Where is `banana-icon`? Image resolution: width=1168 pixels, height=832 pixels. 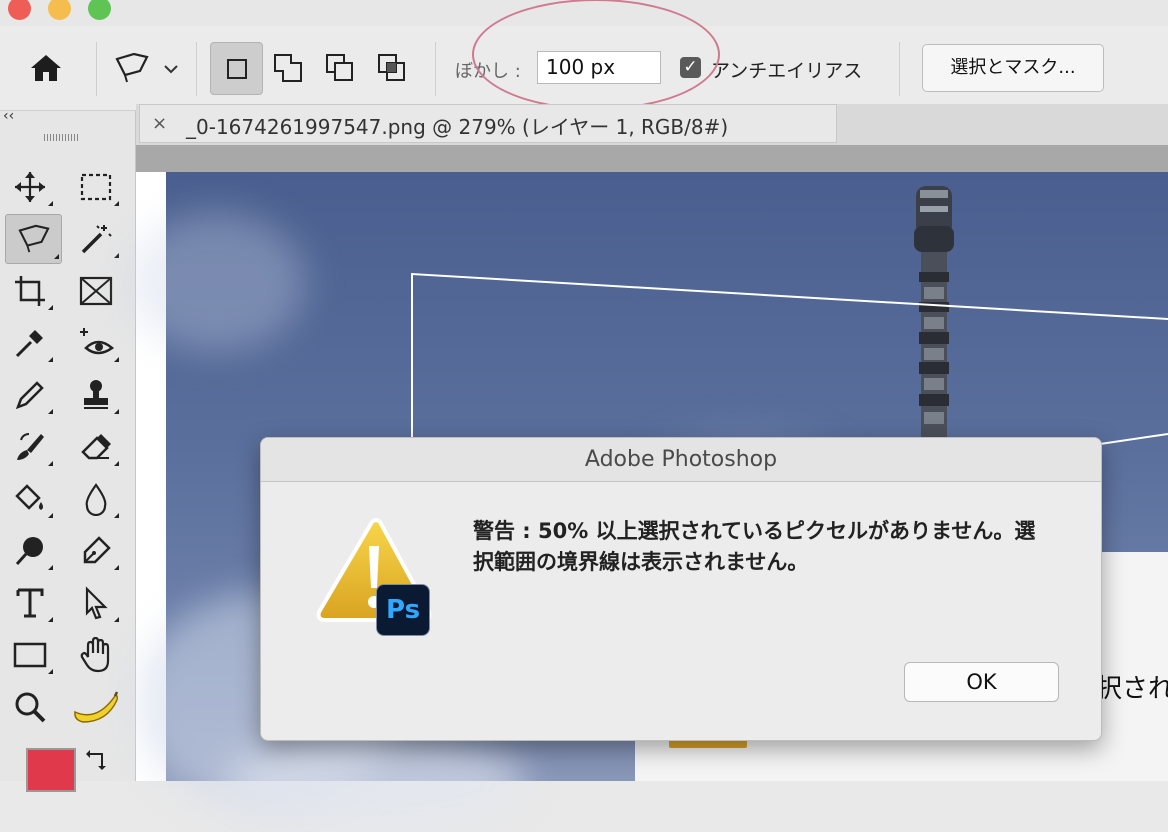 banana-icon is located at coordinates (96, 707).